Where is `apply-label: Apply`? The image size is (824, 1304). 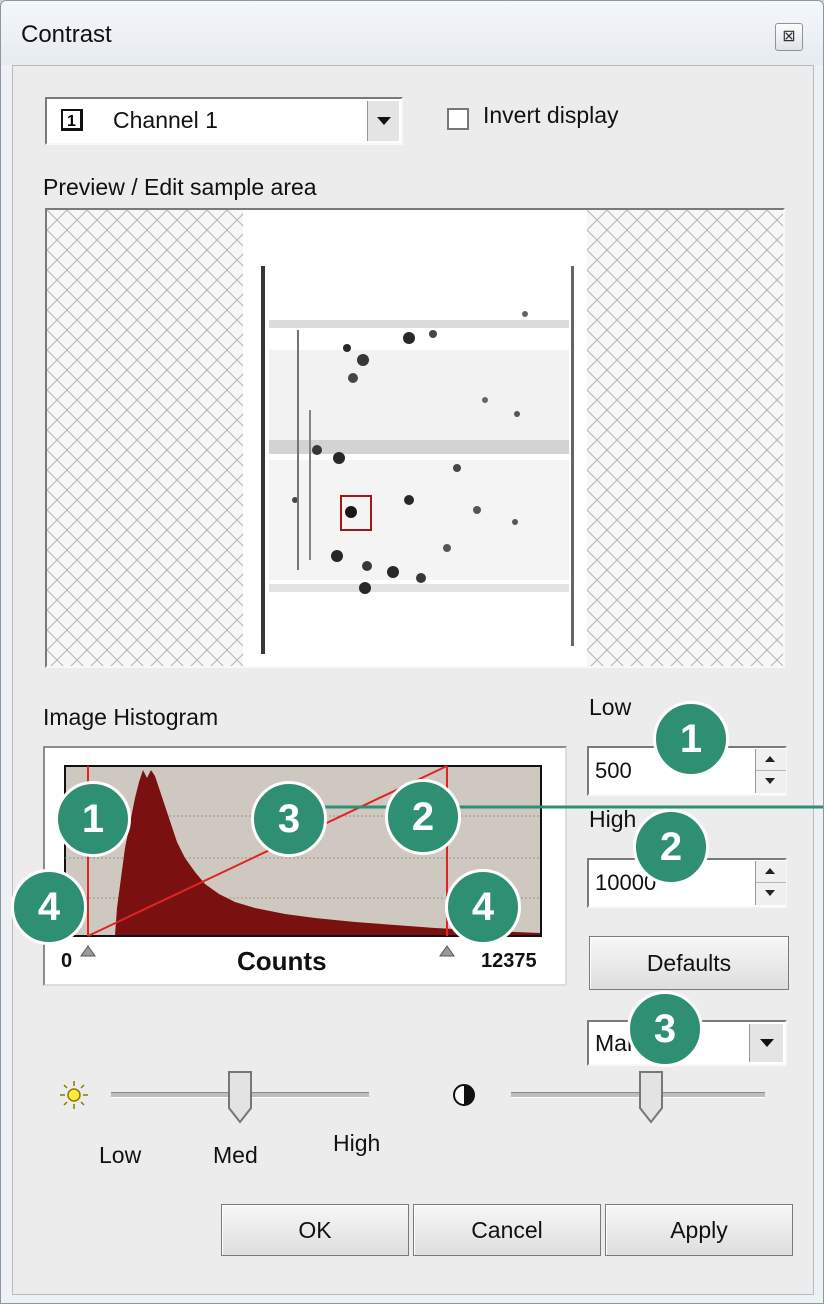
apply-label: Apply is located at coordinates (699, 1230).